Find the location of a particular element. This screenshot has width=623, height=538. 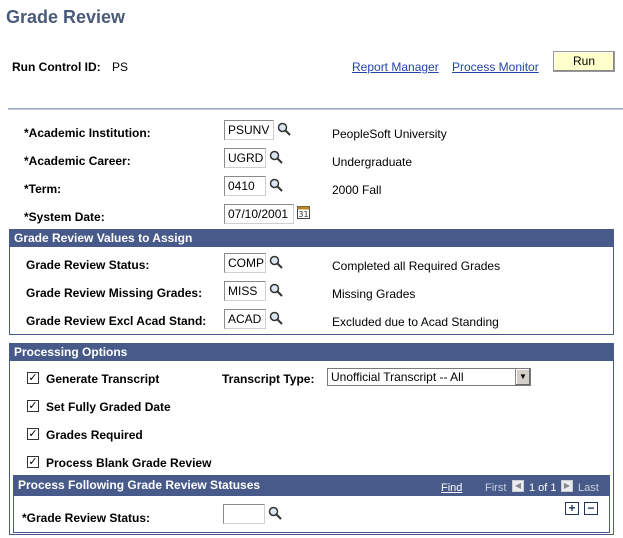

system-date-label: *System Date: is located at coordinates (64, 217).